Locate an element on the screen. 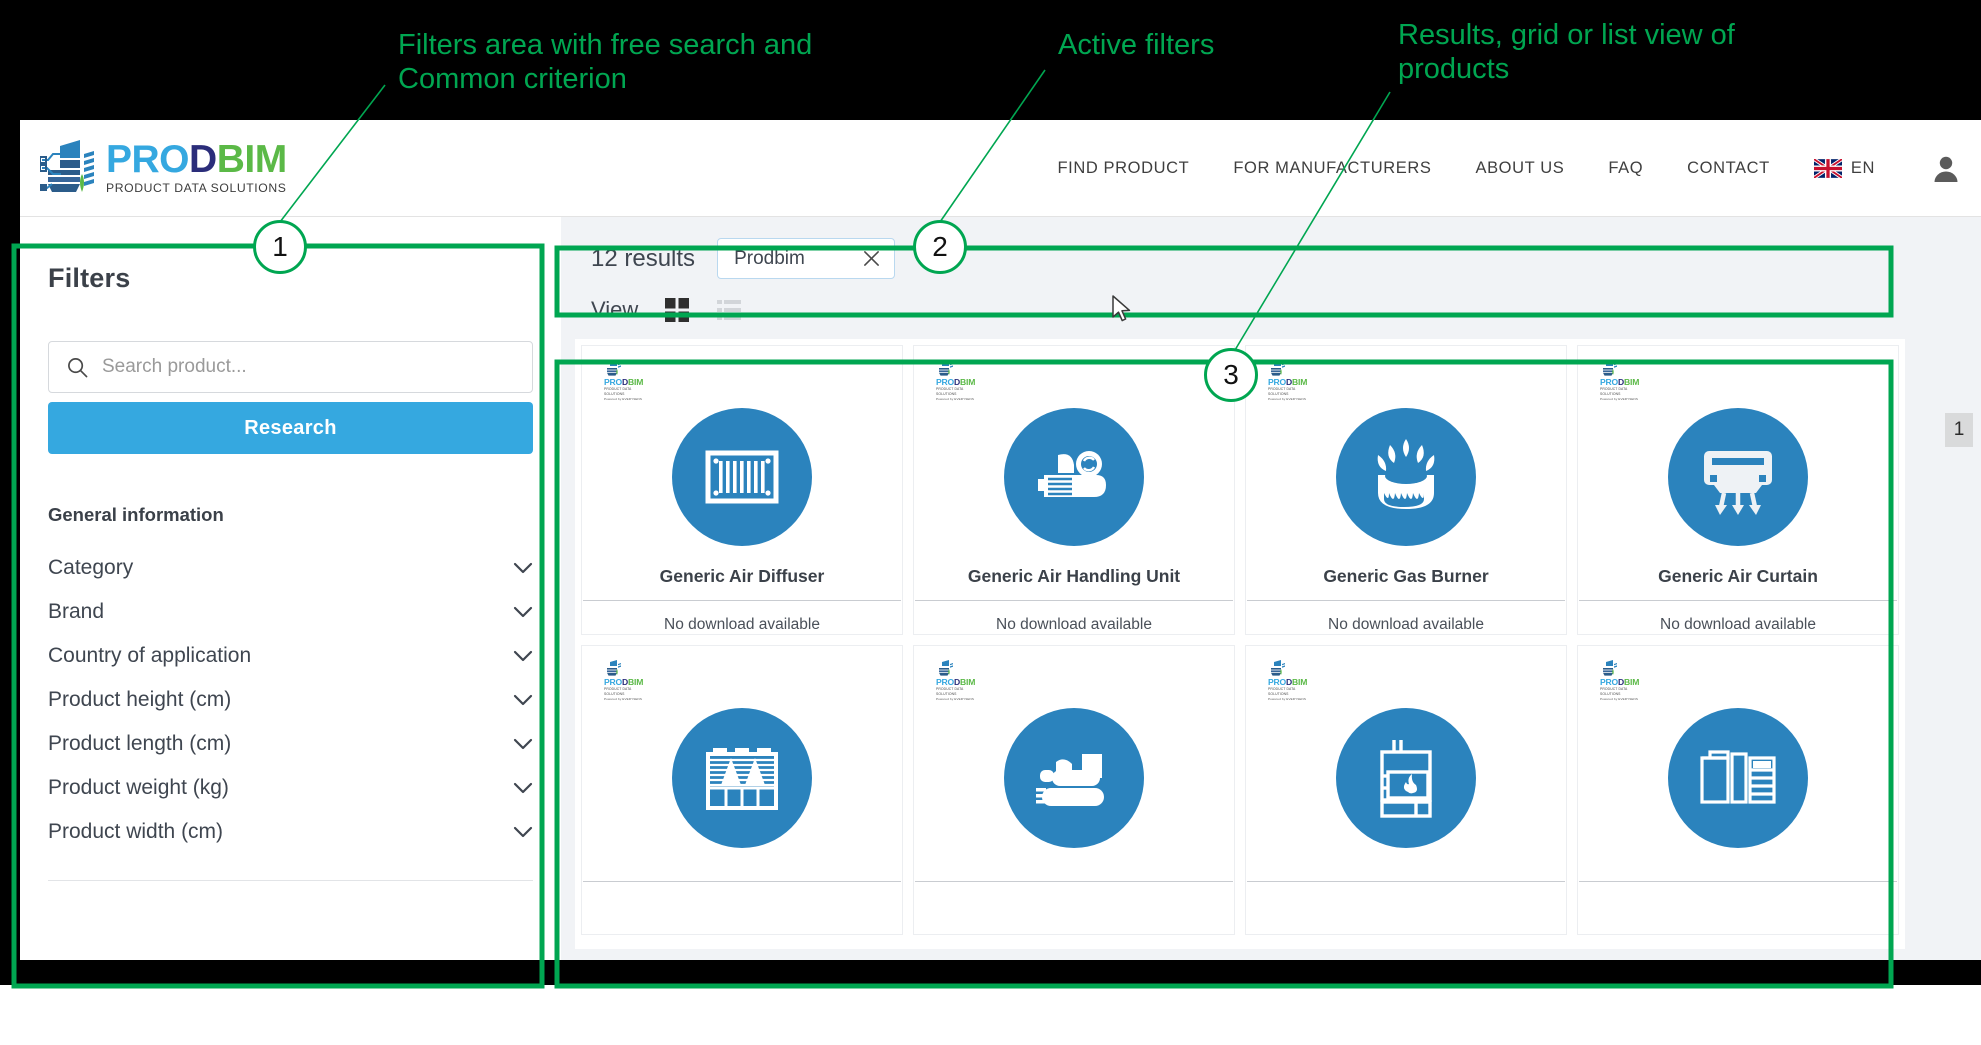 The width and height of the screenshot is (1981, 1045). nav-faq: FAQ is located at coordinates (1625, 168).